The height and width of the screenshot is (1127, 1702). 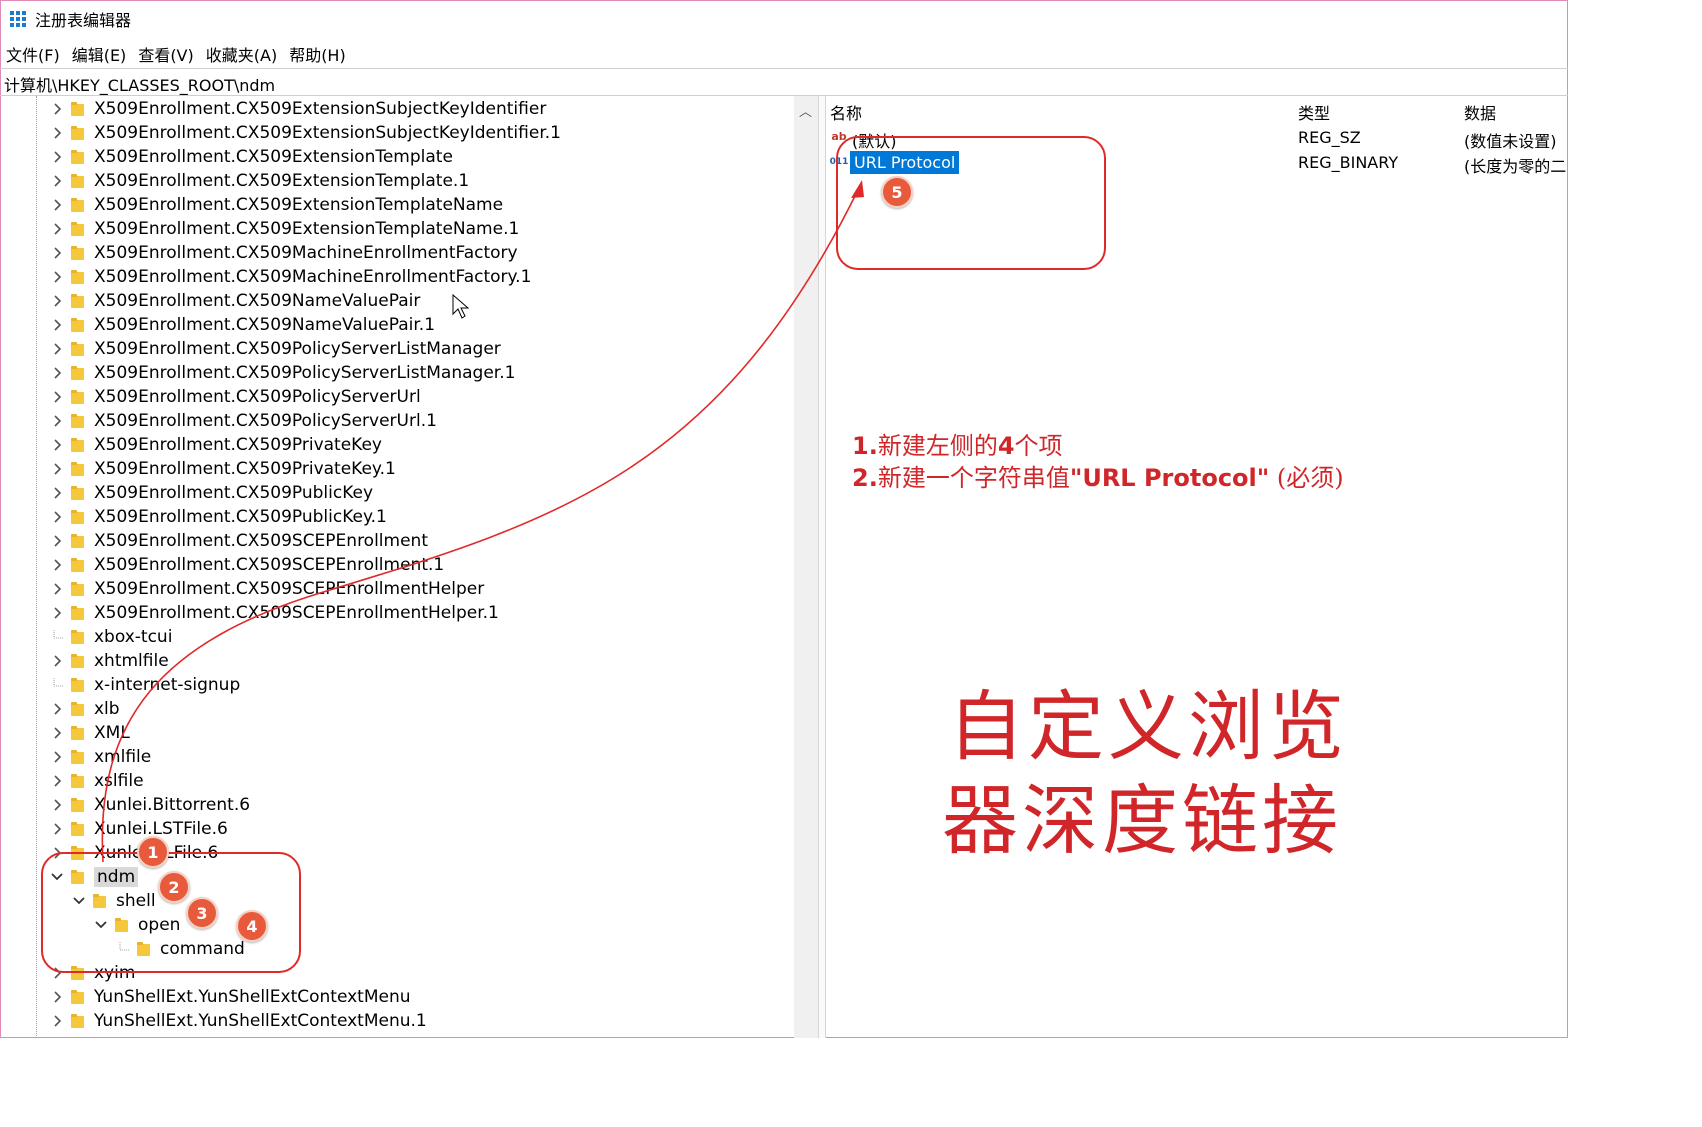 What do you see at coordinates (57, 685) in the screenshot?
I see `tree-connector` at bounding box center [57, 685].